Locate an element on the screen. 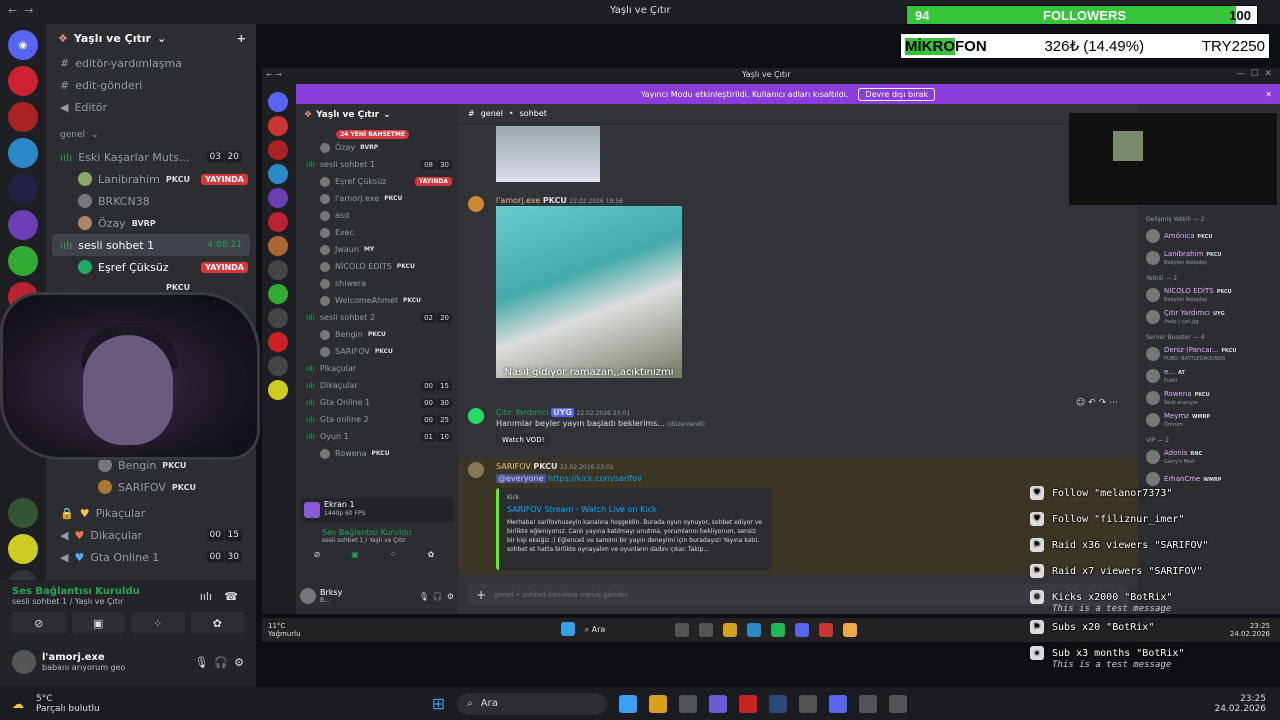 The width and height of the screenshot is (1280, 720). window-controls-icon: — ☐ ✕ is located at coordinates (1254, 74).